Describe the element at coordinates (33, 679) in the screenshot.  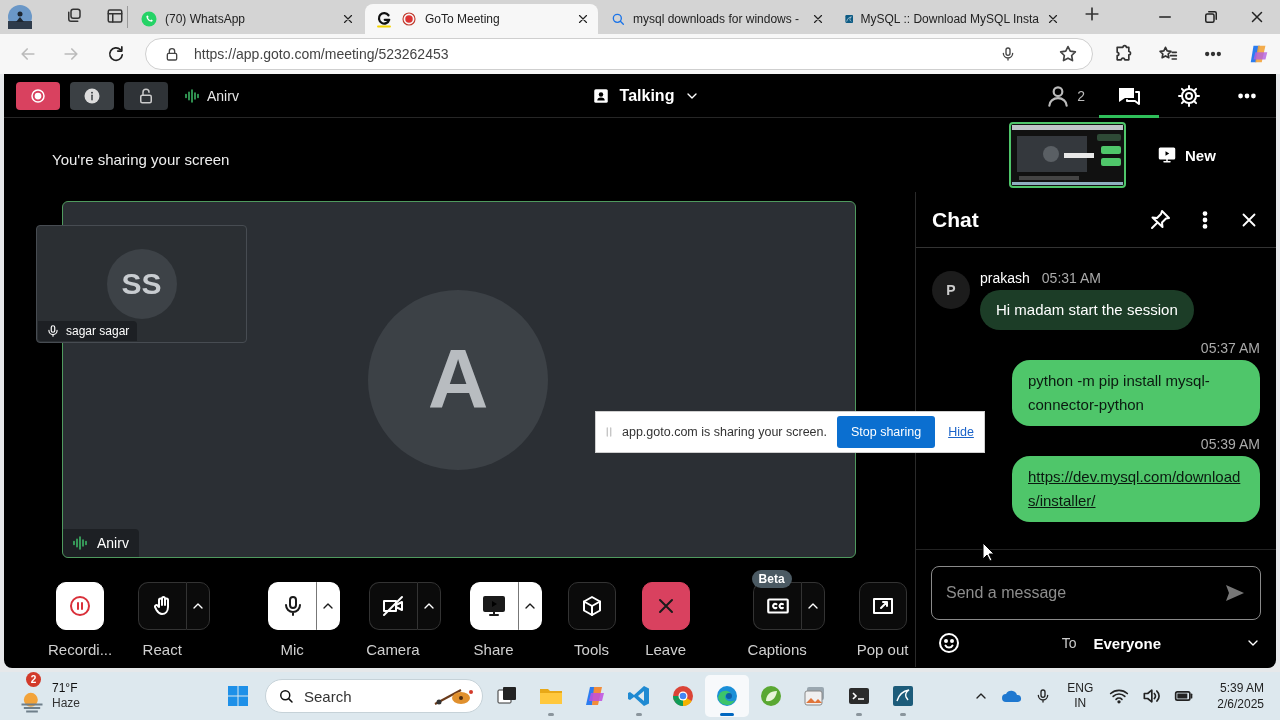
I see `notification-badge: 2` at that location.